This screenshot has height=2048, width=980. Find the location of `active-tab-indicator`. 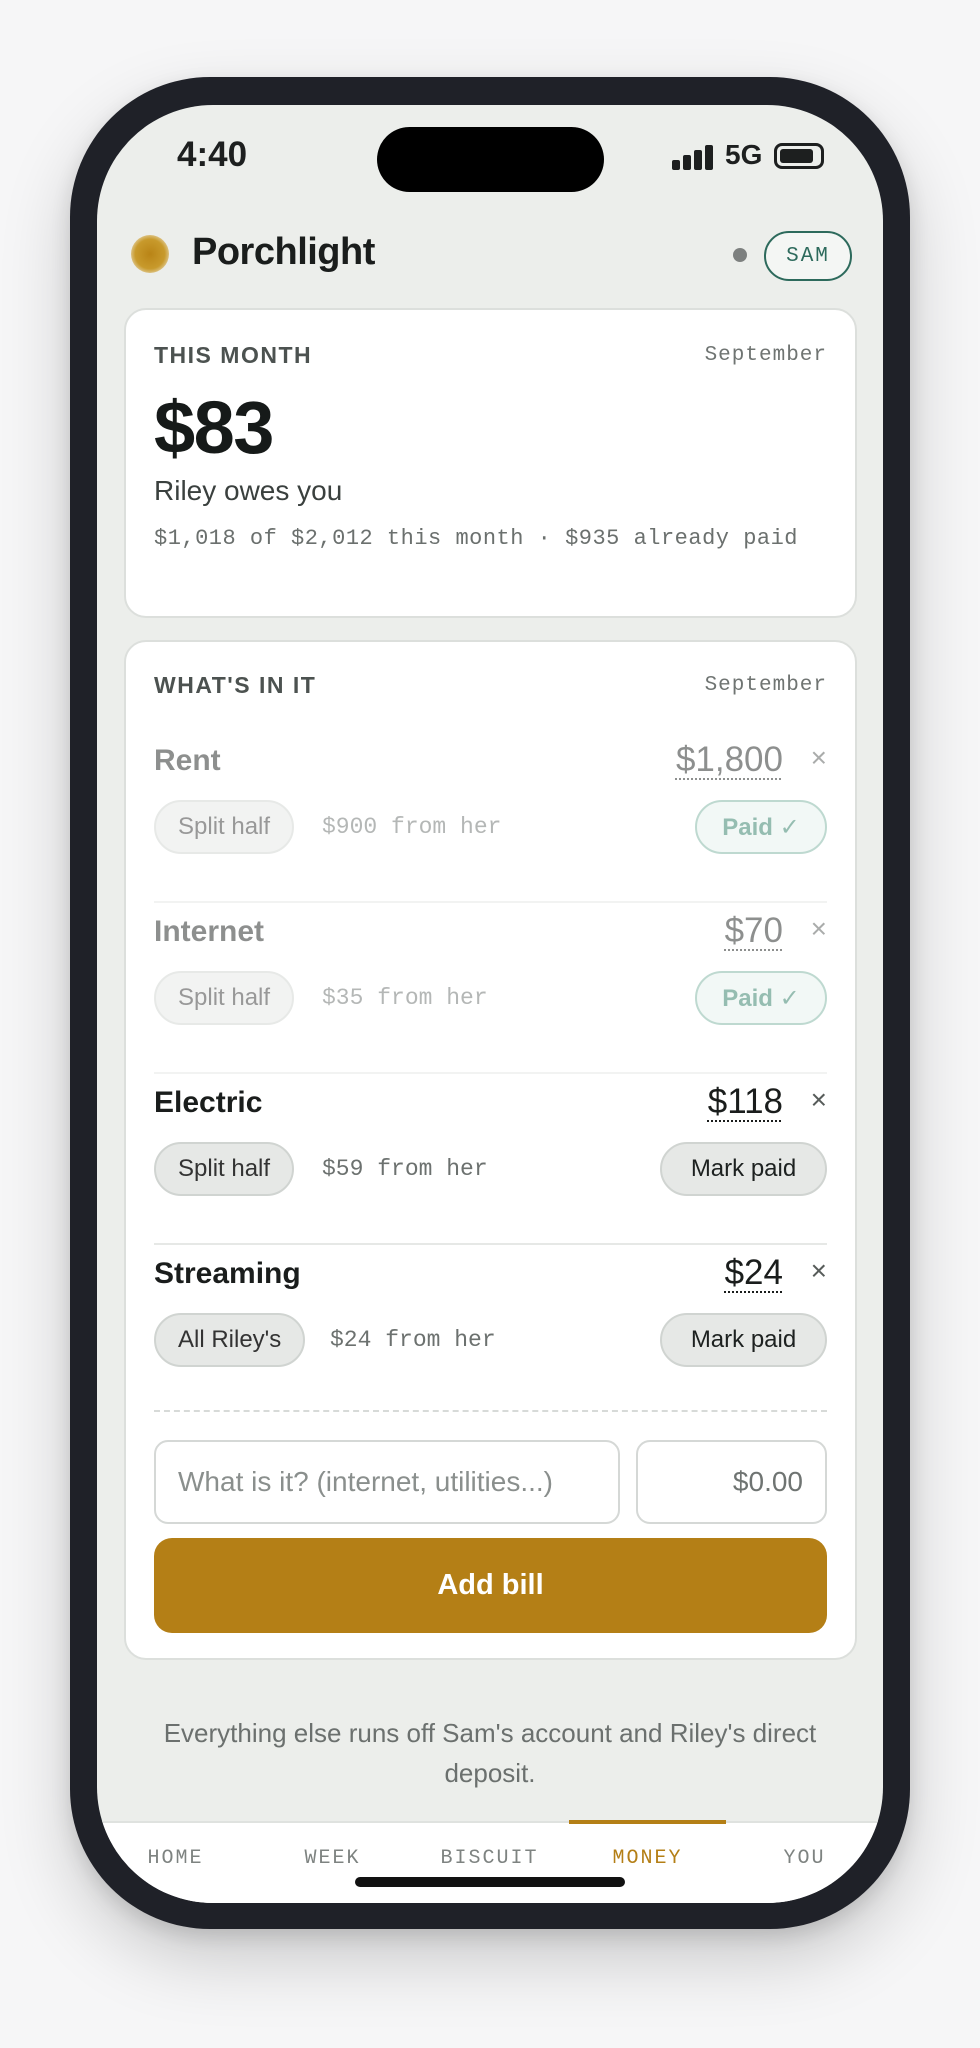

active-tab-indicator is located at coordinates (647, 1822).